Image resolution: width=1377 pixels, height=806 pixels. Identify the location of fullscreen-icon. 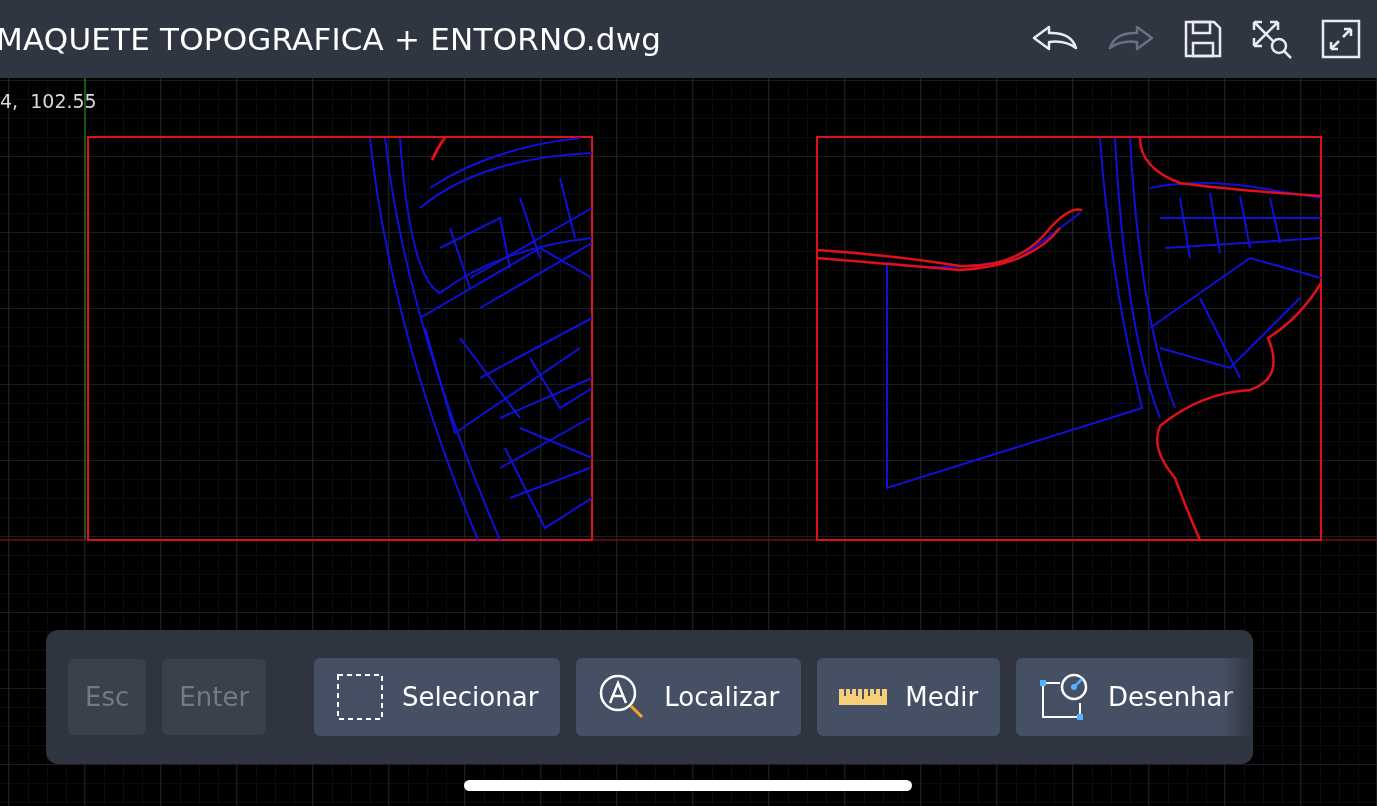
(1341, 39).